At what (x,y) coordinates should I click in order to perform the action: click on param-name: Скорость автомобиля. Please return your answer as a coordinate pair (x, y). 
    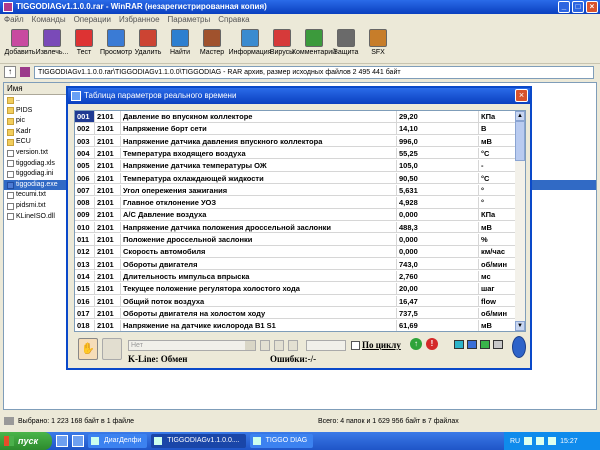
    Looking at the image, I should click on (259, 251).